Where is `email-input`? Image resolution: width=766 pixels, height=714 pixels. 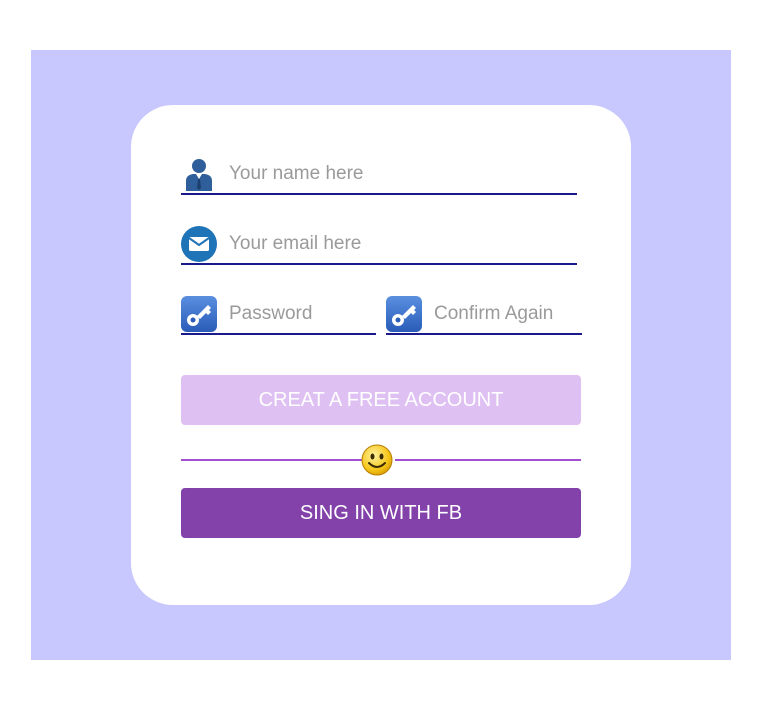
email-input is located at coordinates (403, 244).